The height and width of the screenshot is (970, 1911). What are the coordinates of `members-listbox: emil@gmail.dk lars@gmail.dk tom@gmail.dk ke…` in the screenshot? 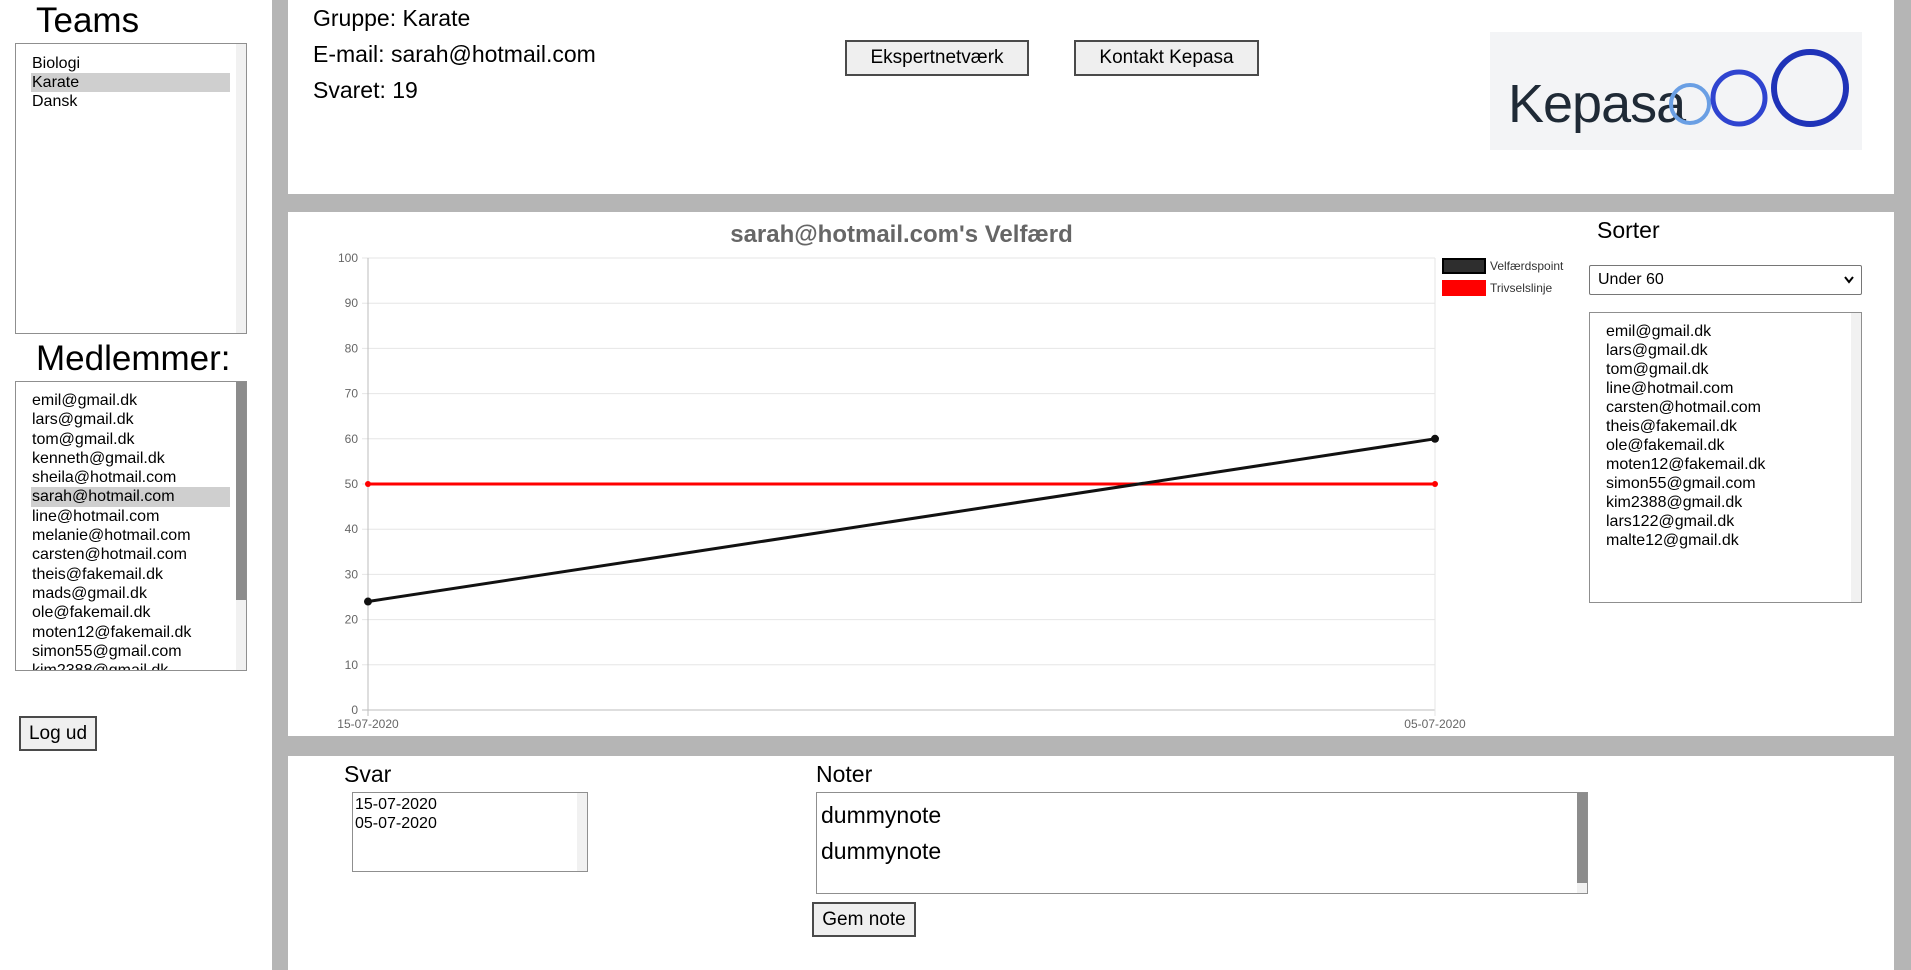 It's located at (131, 526).